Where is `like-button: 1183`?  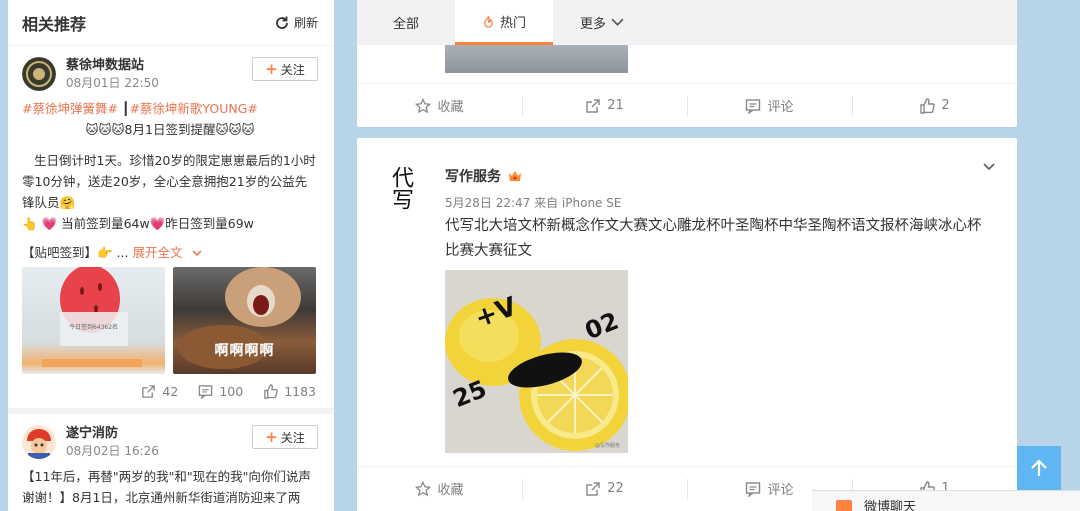
like-button: 1183 is located at coordinates (289, 391).